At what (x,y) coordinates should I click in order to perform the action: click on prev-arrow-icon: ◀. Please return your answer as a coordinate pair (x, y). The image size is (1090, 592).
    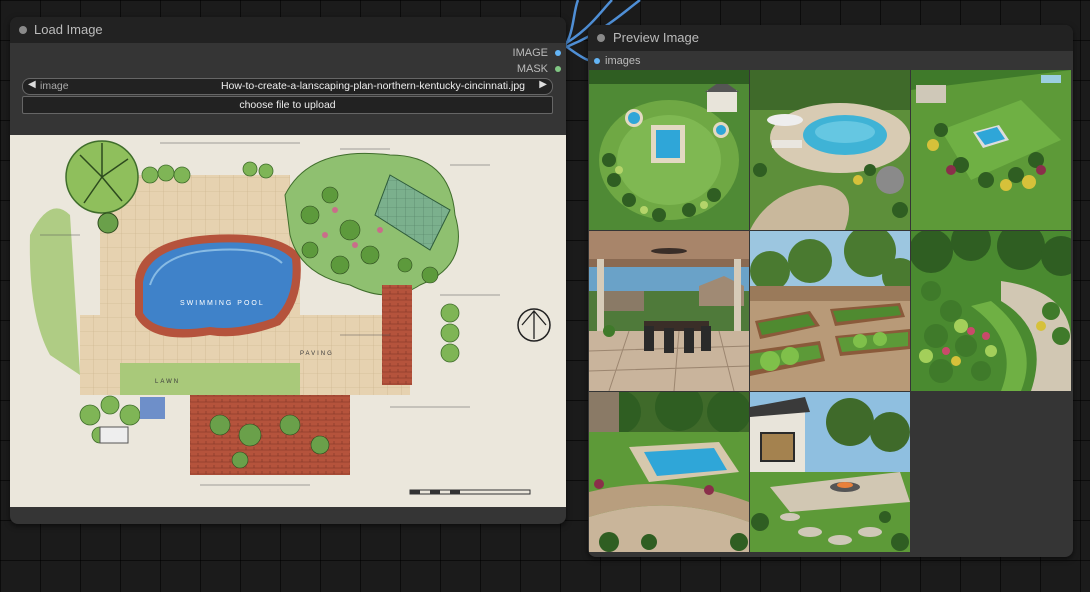
    Looking at the image, I should click on (32, 84).